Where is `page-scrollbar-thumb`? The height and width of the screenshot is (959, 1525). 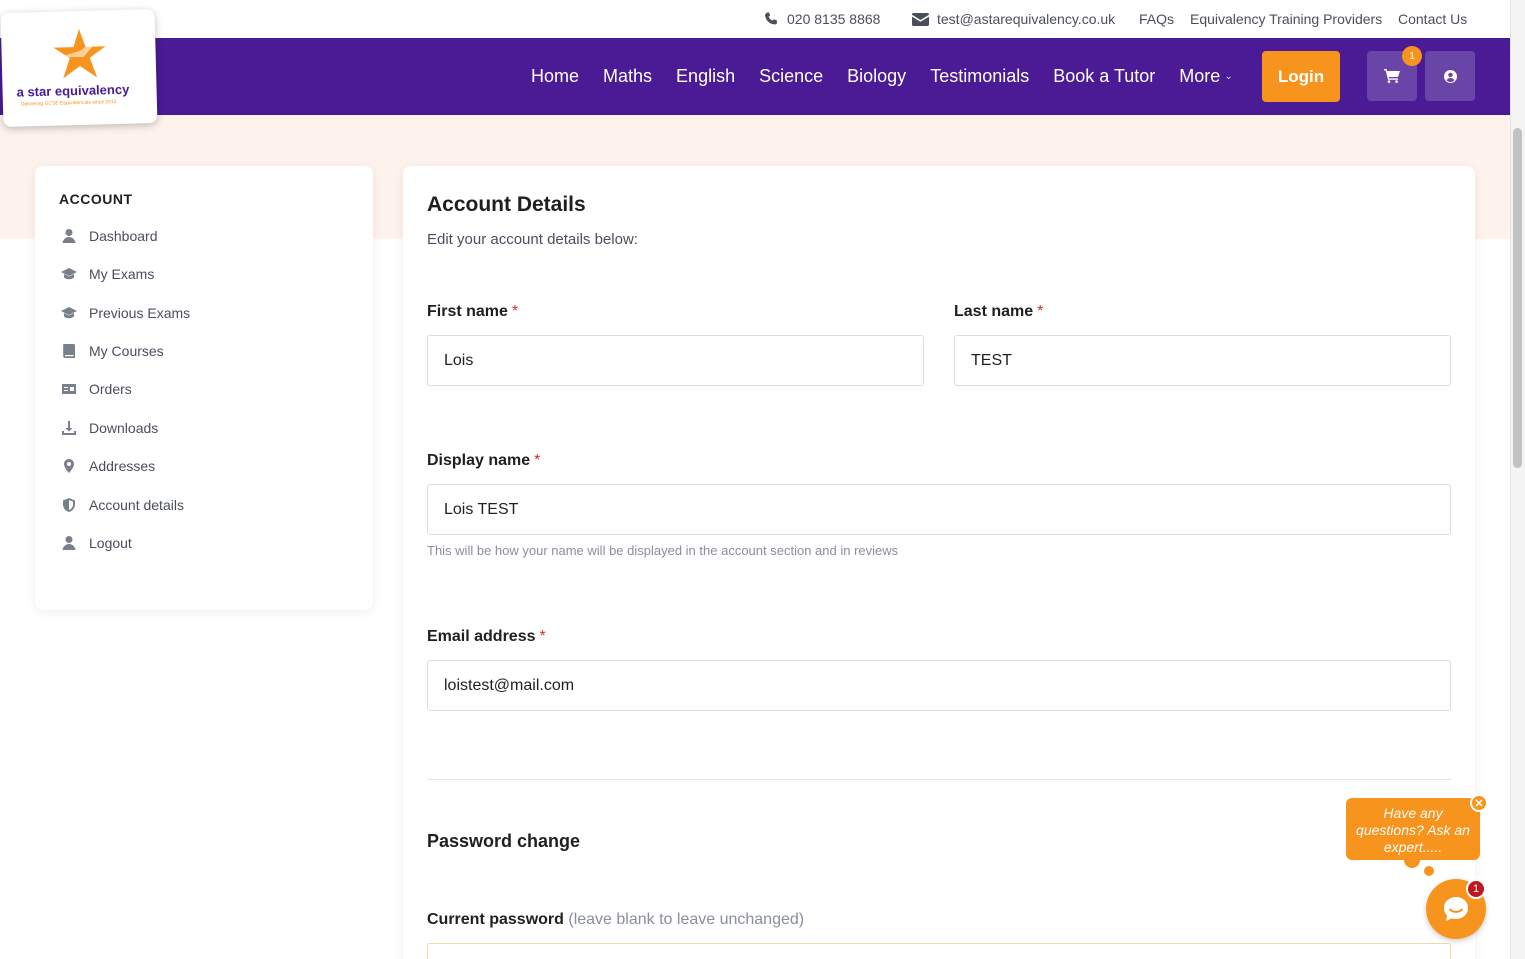
page-scrollbar-thumb is located at coordinates (1517, 298).